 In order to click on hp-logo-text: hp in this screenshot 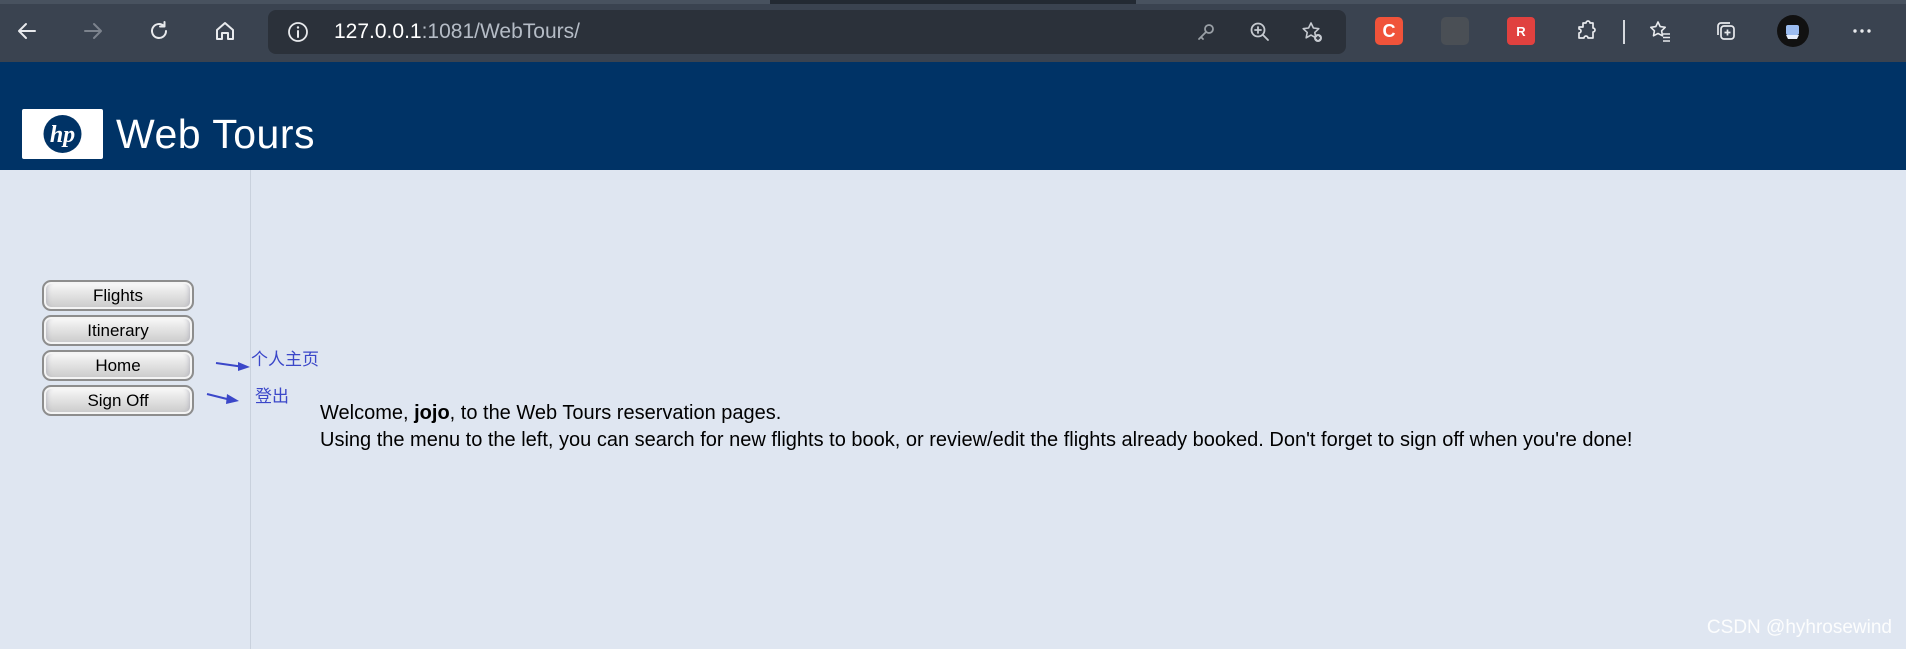, I will do `click(62, 135)`.